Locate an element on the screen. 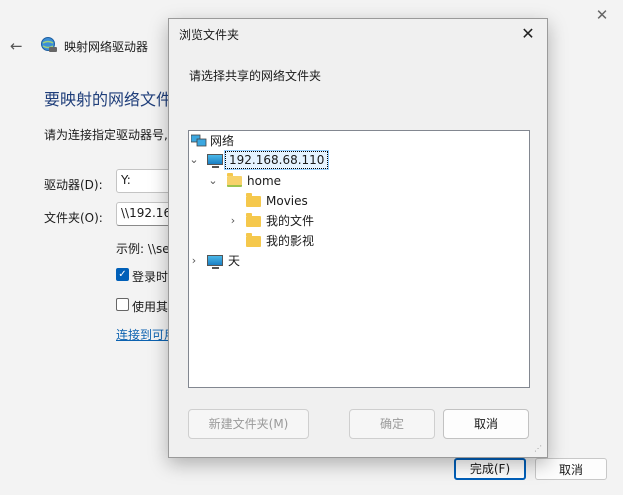 The height and width of the screenshot is (495, 623). ok-button: 确定 is located at coordinates (392, 424).